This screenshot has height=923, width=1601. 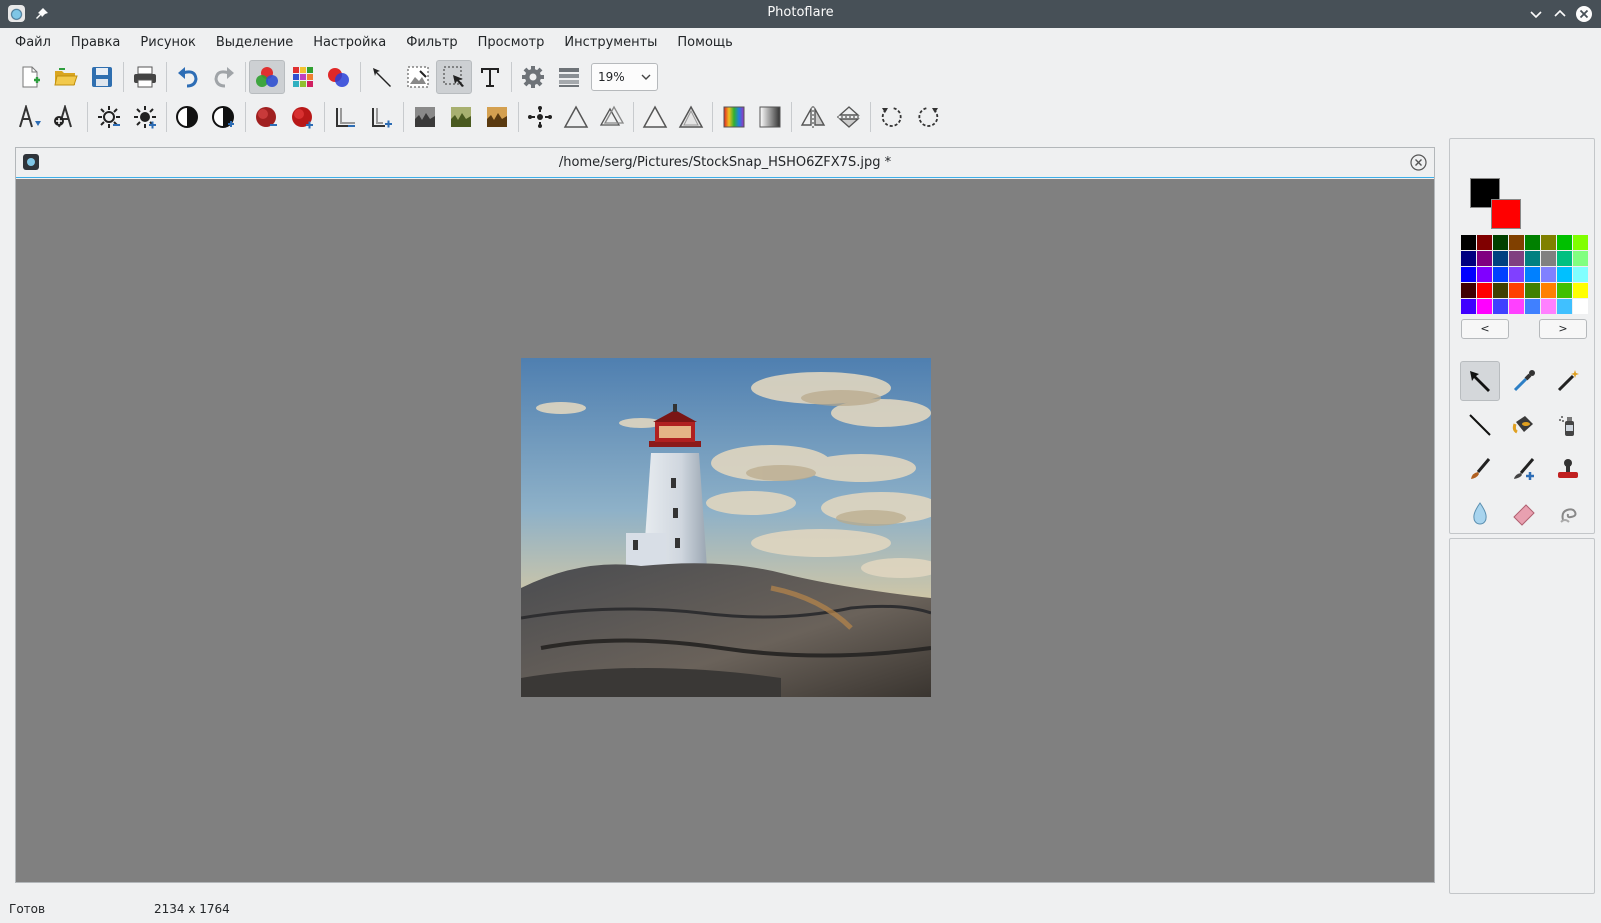 I want to click on triangle-outline-icon, so click(x=576, y=117).